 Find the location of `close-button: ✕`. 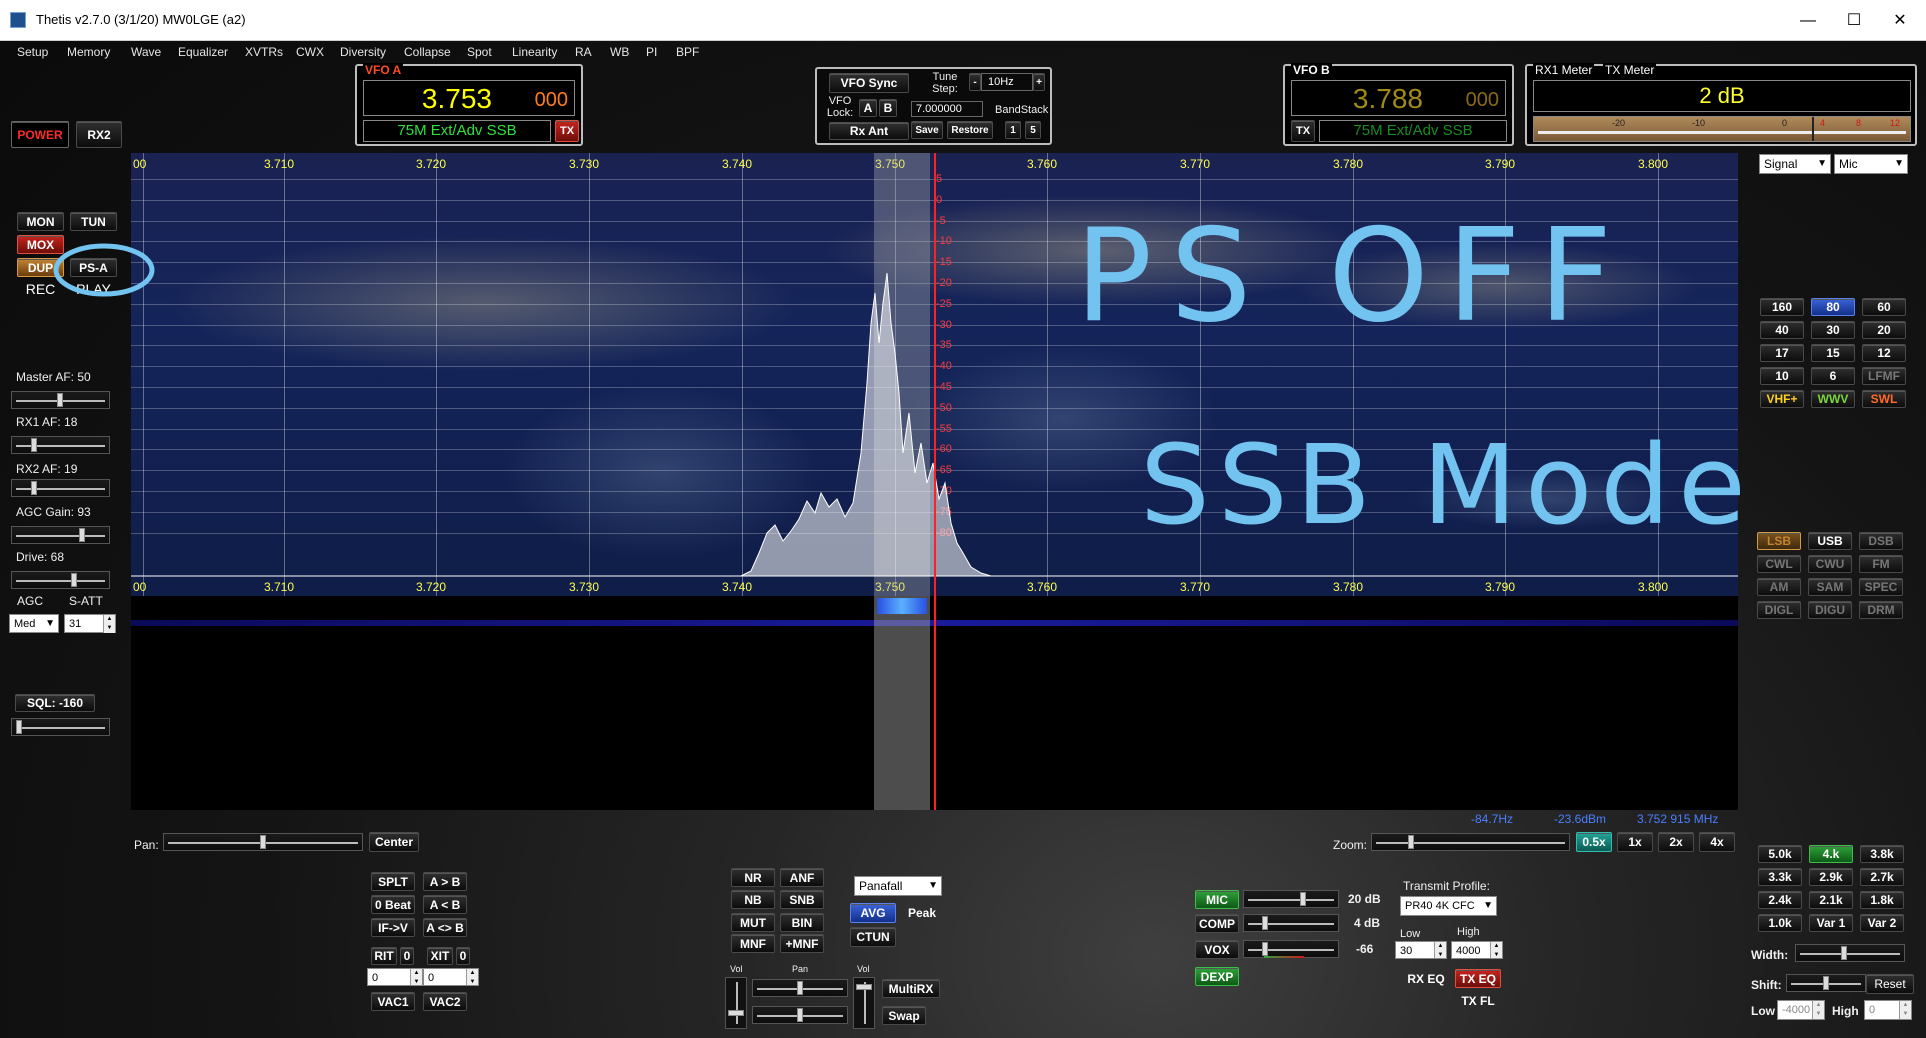

close-button: ✕ is located at coordinates (1900, 21).